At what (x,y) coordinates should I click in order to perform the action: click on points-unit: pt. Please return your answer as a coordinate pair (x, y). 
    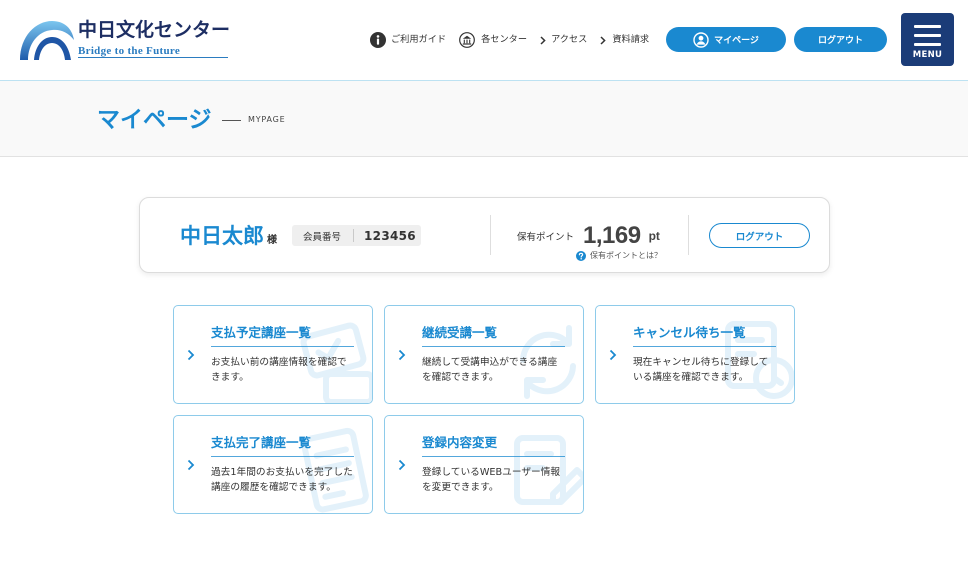
    Looking at the image, I should click on (654, 236).